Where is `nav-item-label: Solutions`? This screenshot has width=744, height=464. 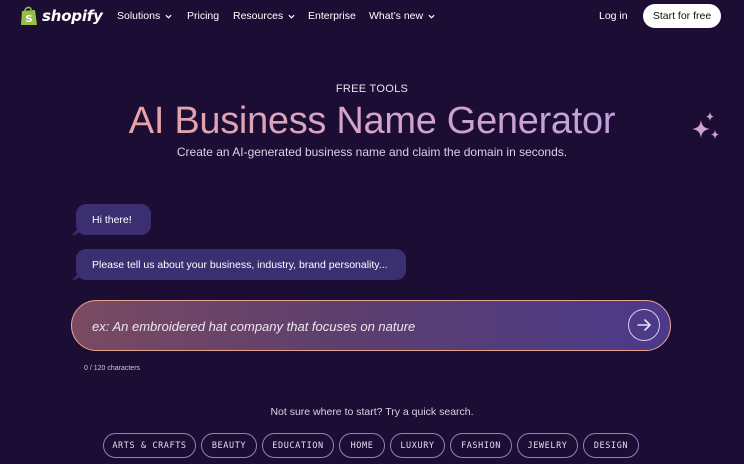 nav-item-label: Solutions is located at coordinates (139, 16).